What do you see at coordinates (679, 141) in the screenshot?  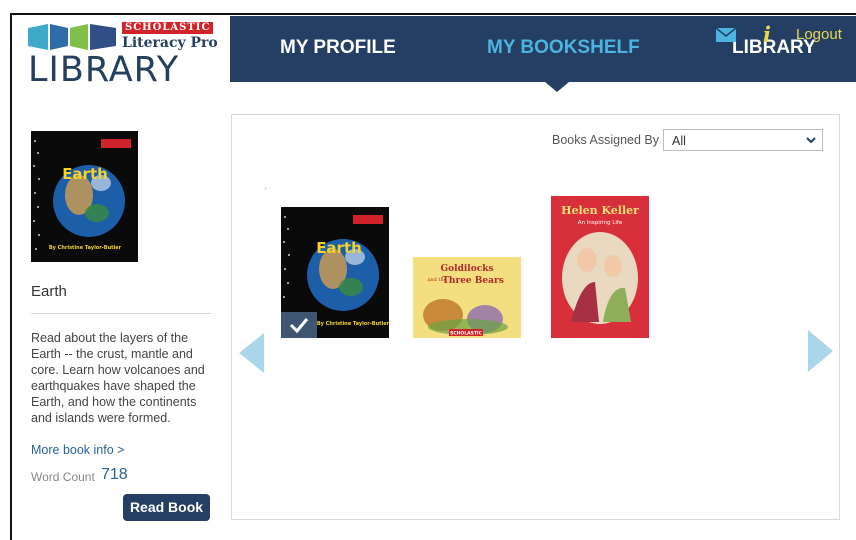 I see `assigned-by-value: All` at bounding box center [679, 141].